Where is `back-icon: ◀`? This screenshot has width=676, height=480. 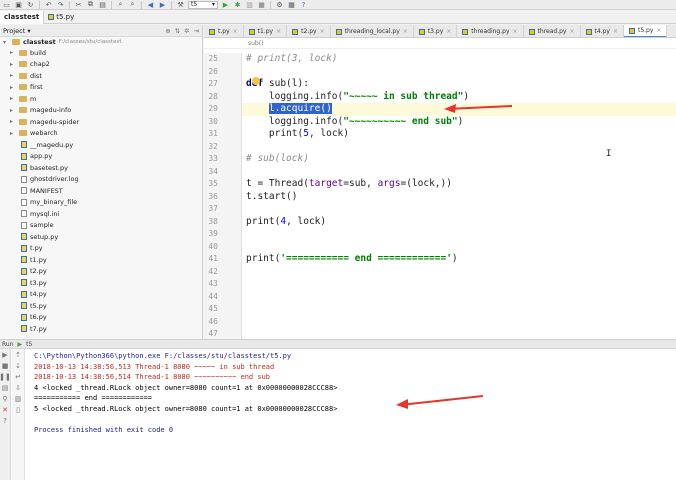
back-icon: ◀ is located at coordinates (150, 5).